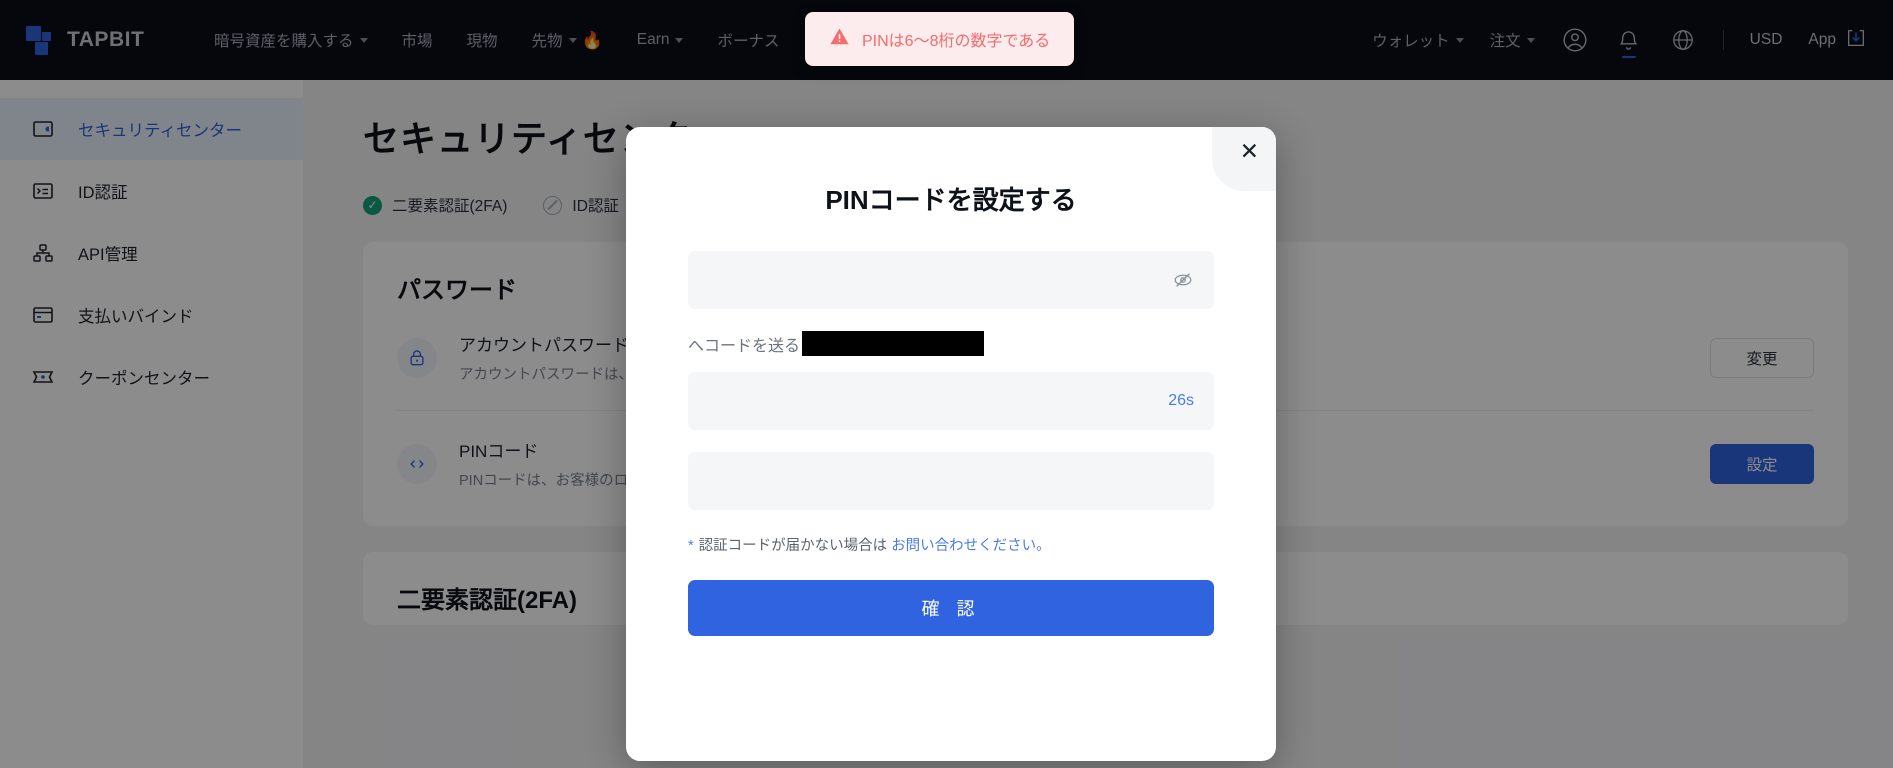  What do you see at coordinates (1249, 151) in the screenshot?
I see `close-icon: ✕` at bounding box center [1249, 151].